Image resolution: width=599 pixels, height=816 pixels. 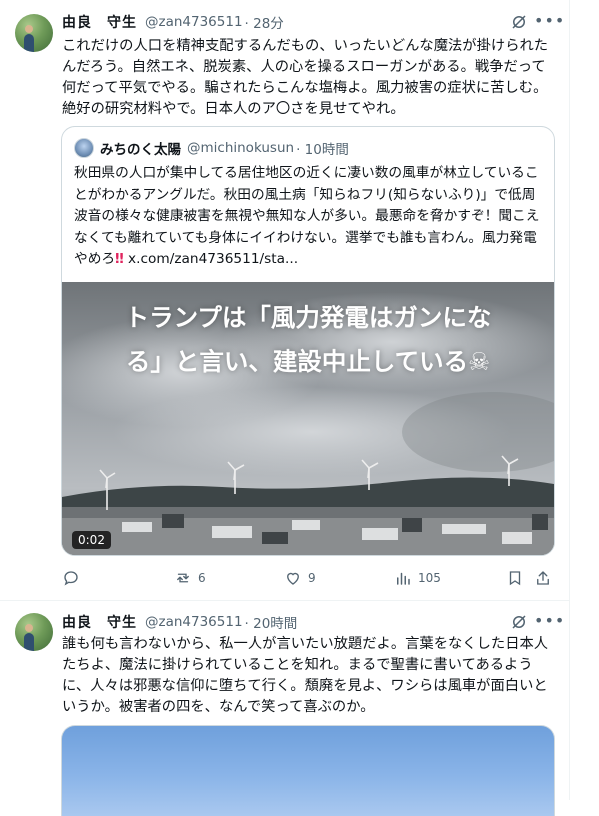 I want to click on bookmark-button, so click(x=518, y=578).